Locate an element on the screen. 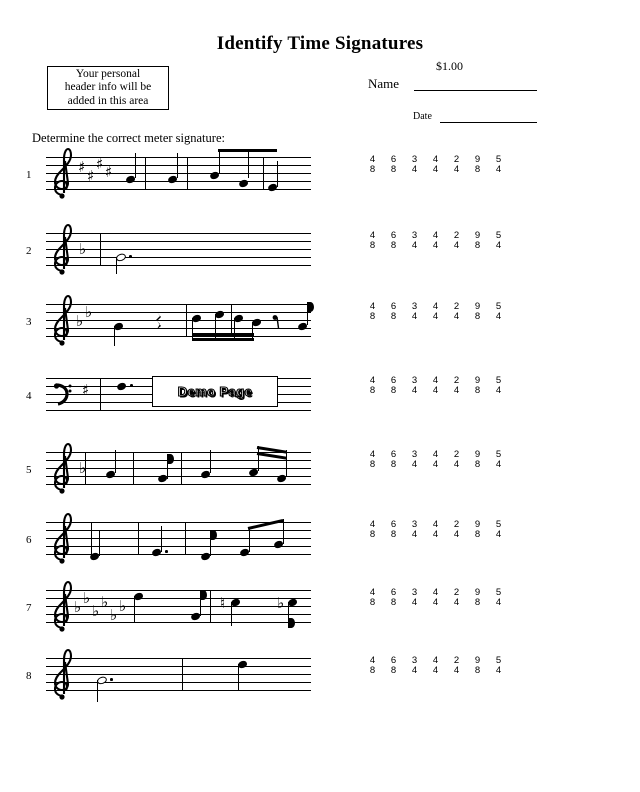 This screenshot has height=792, width=640. page-title: Identify Time Signatures is located at coordinates (320, 43).